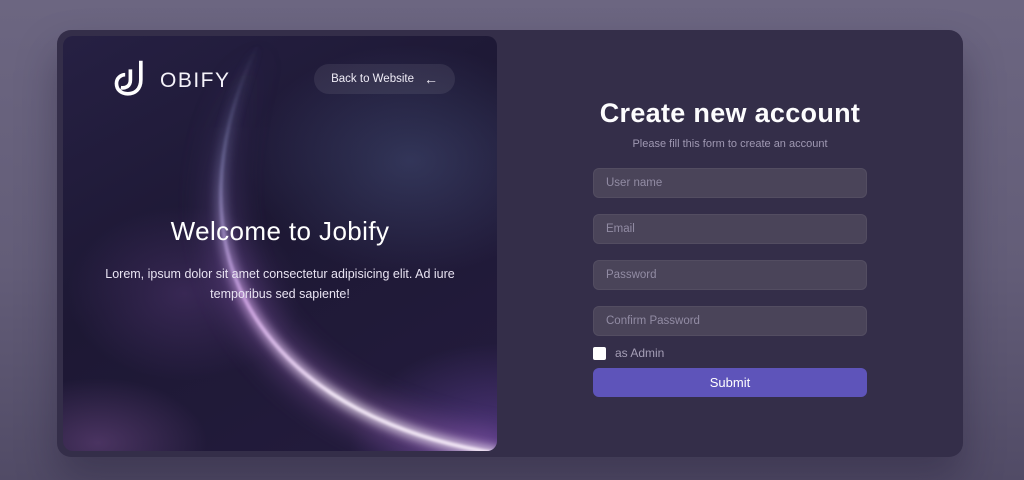  I want to click on left-arrow-icon: ←, so click(431, 79).